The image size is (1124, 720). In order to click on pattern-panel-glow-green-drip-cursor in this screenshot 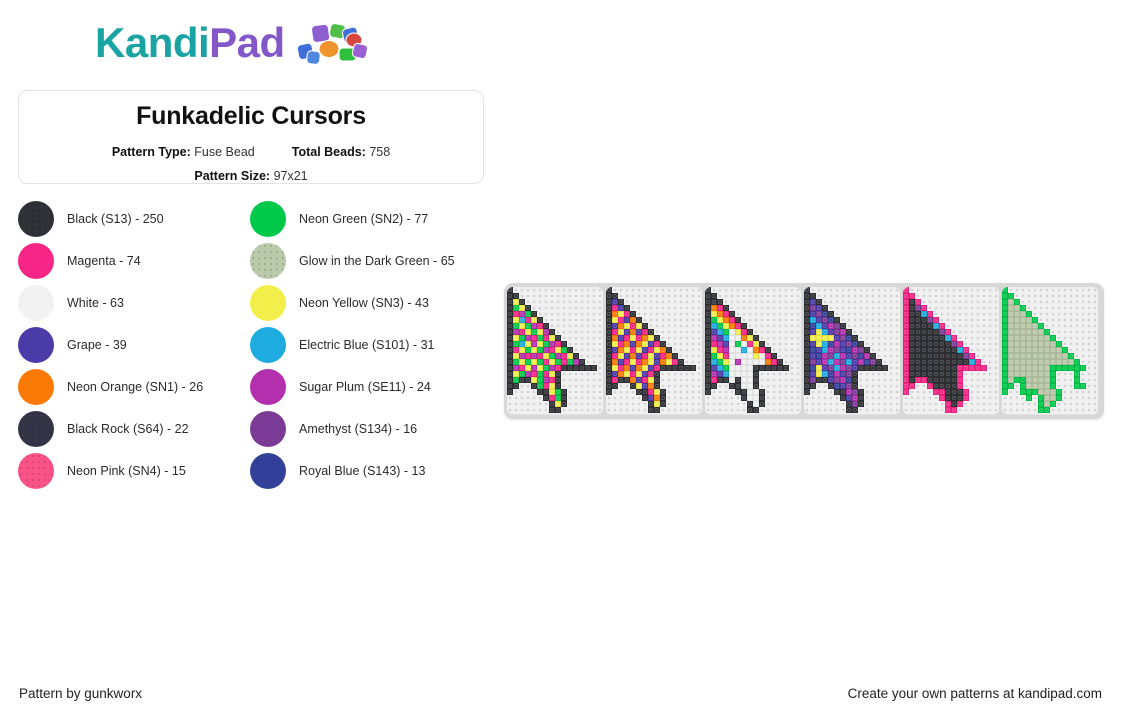, I will do `click(1050, 351)`.